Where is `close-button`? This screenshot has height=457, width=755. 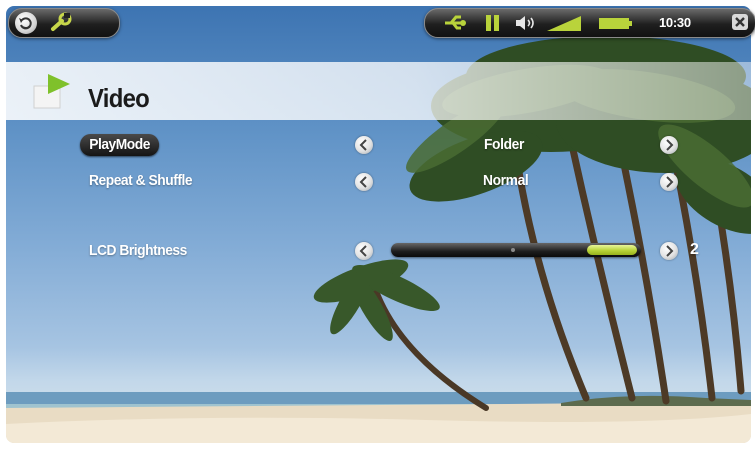
close-button is located at coordinates (740, 22).